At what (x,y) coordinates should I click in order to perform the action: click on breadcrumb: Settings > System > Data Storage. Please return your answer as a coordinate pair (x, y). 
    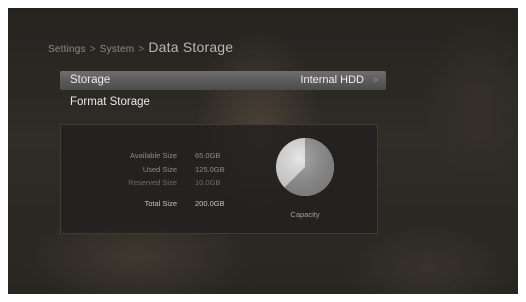
    Looking at the image, I should click on (140, 47).